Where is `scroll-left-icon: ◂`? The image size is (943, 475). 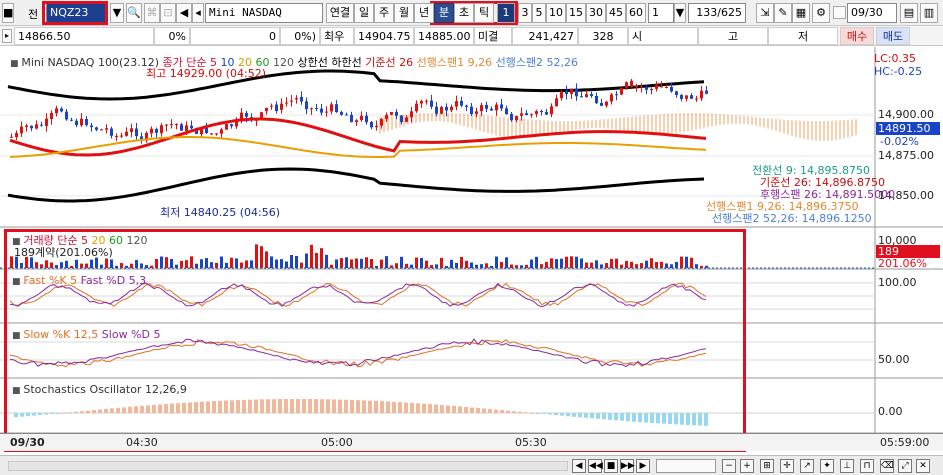
scroll-left-icon: ◂ is located at coordinates (198, 13).